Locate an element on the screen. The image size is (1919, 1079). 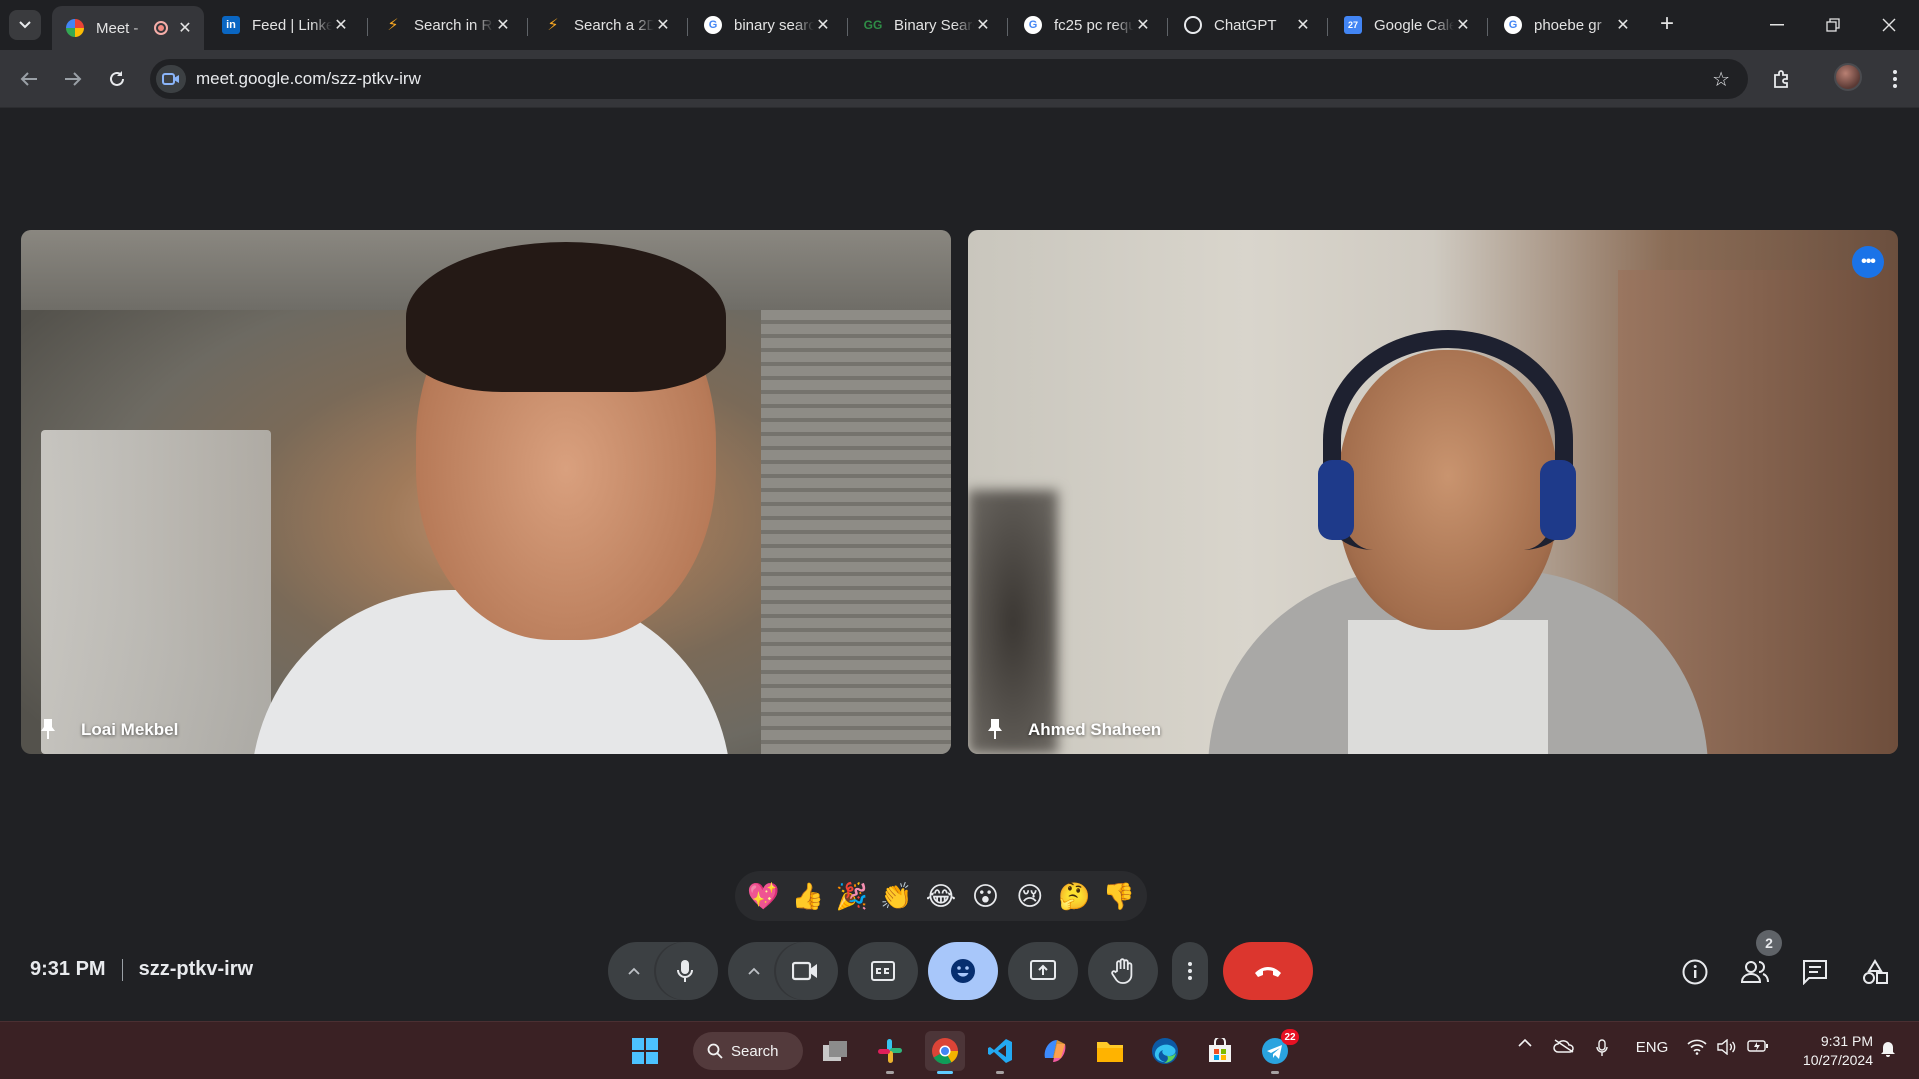
tab-title: Binary Search is located at coordinates (934, 25).